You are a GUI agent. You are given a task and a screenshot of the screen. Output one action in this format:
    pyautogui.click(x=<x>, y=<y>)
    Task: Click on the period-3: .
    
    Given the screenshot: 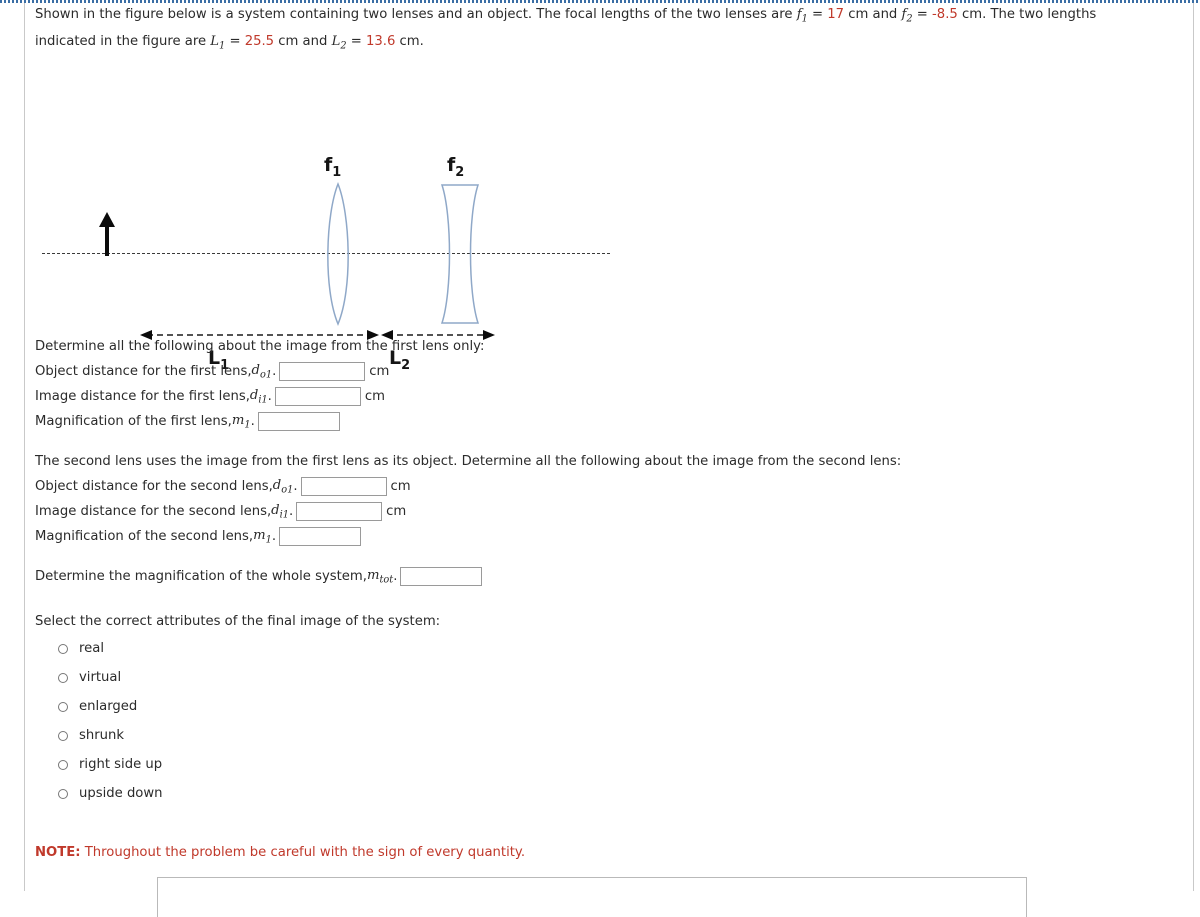 What is the action you would take?
    pyautogui.click(x=252, y=421)
    